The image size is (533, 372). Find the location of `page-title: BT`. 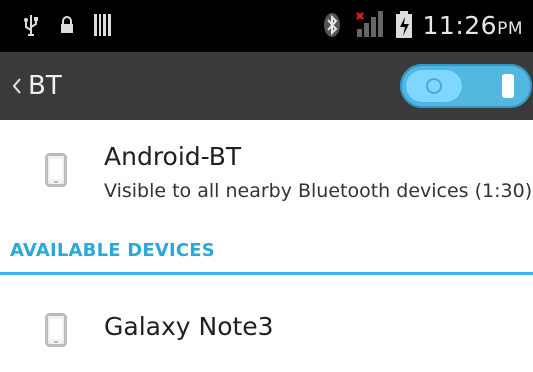

page-title: BT is located at coordinates (45, 86).